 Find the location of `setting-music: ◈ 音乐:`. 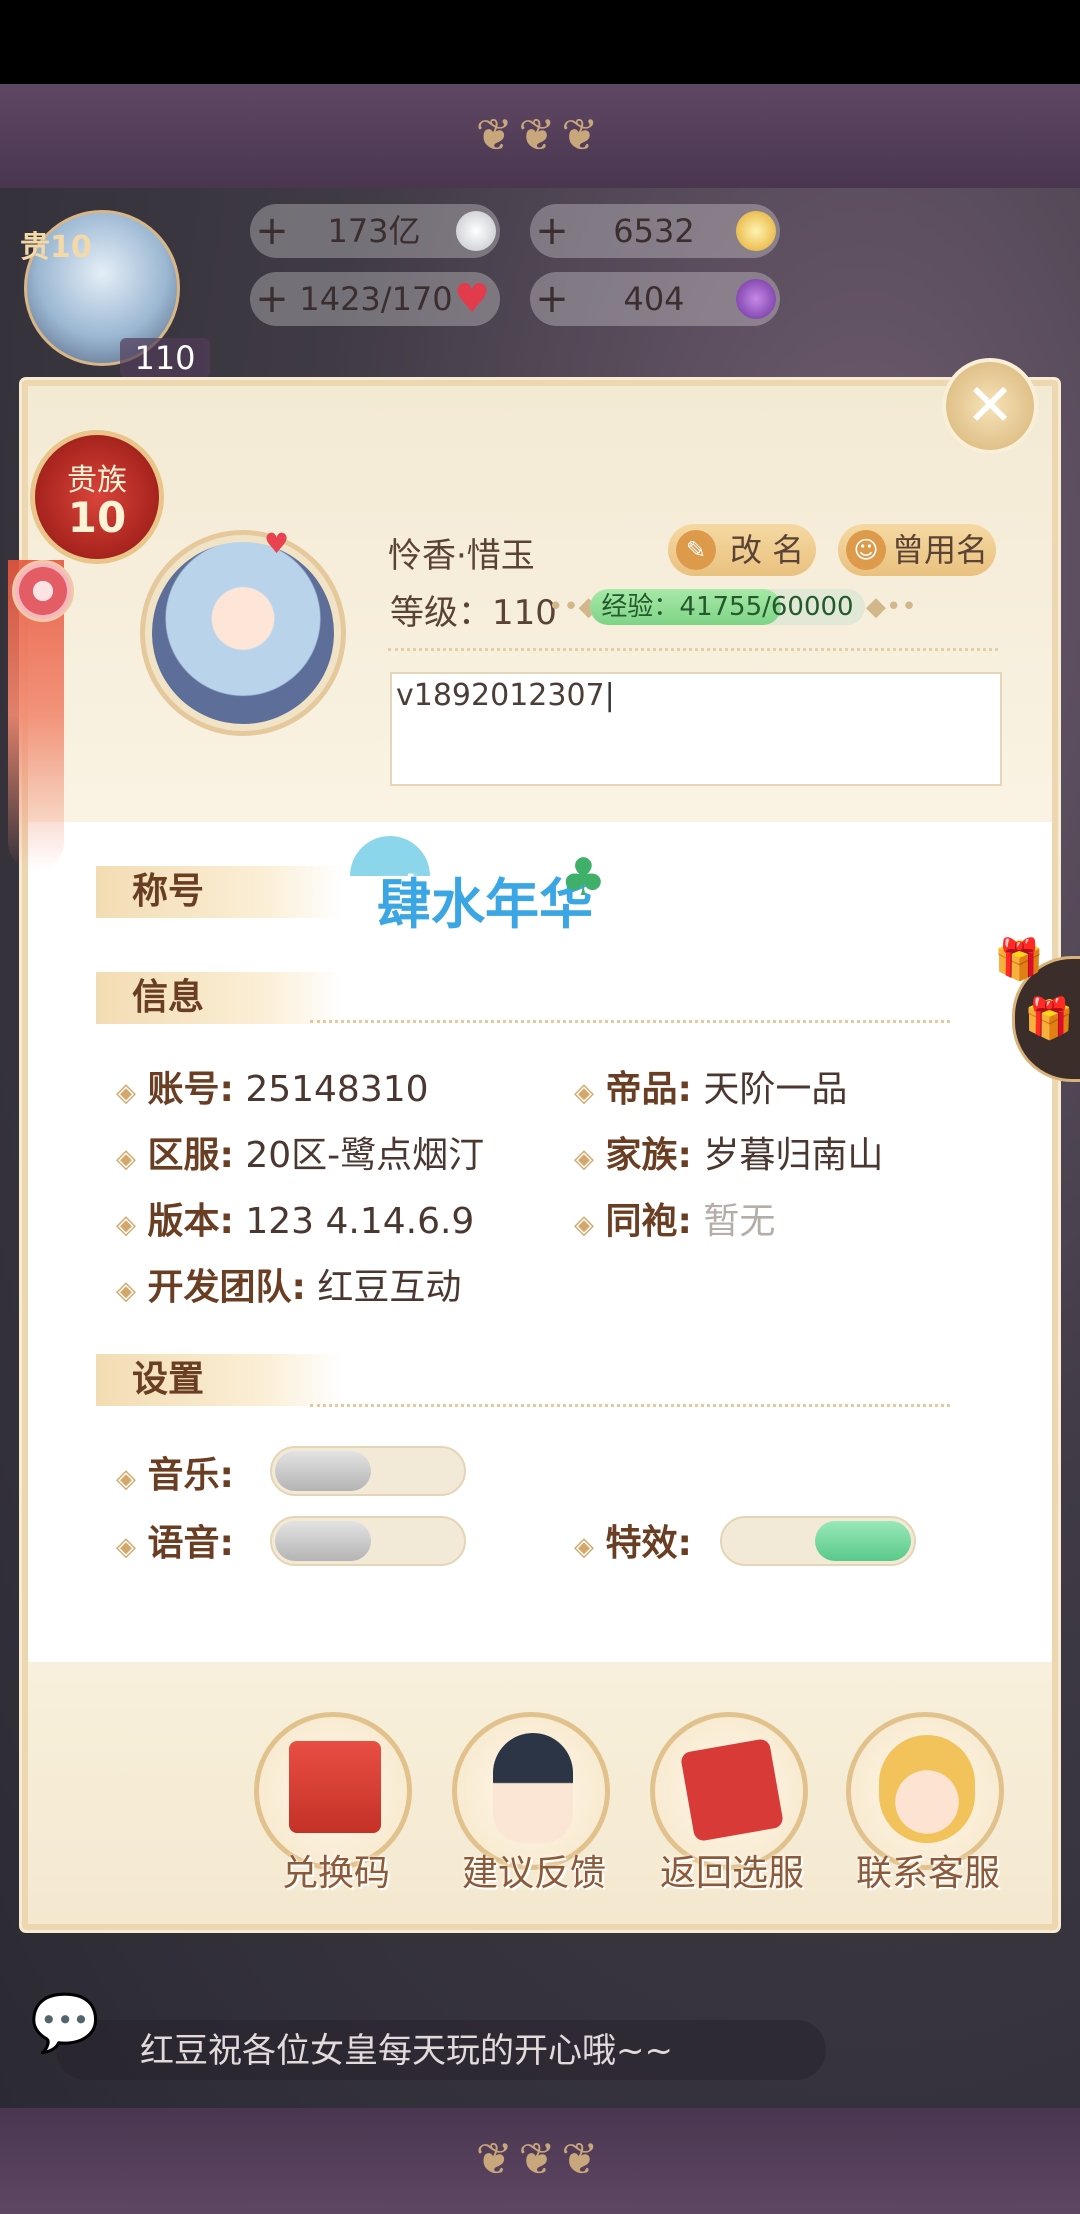

setting-music: ◈ 音乐: is located at coordinates (175, 1472).